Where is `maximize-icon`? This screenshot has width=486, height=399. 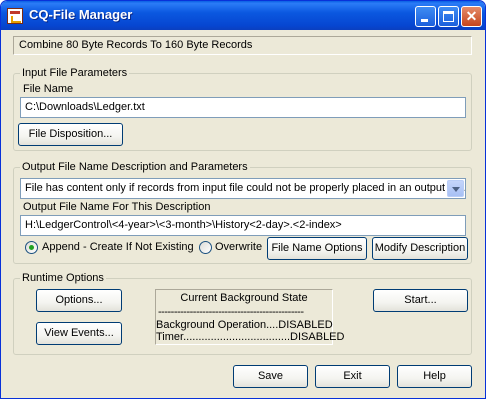
maximize-icon is located at coordinates (448, 16).